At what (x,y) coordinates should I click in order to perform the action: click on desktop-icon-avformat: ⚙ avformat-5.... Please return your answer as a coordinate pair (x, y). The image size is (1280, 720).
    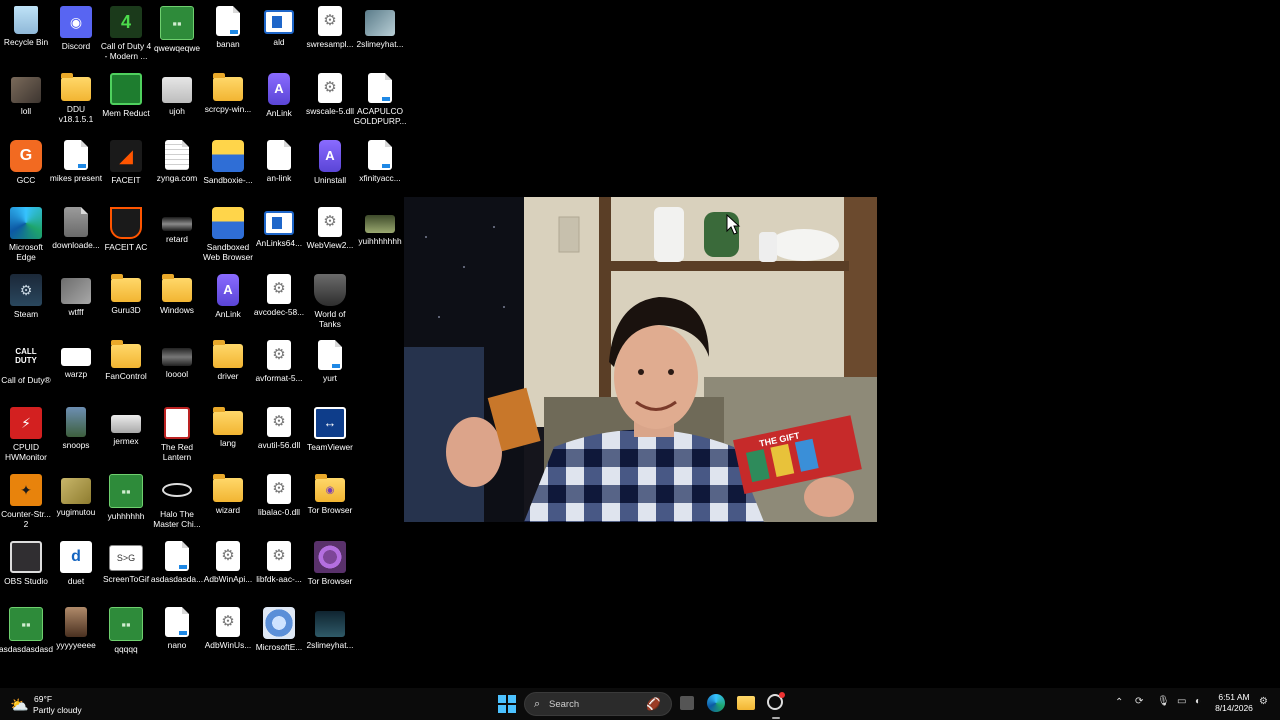
    Looking at the image, I should click on (279, 367).